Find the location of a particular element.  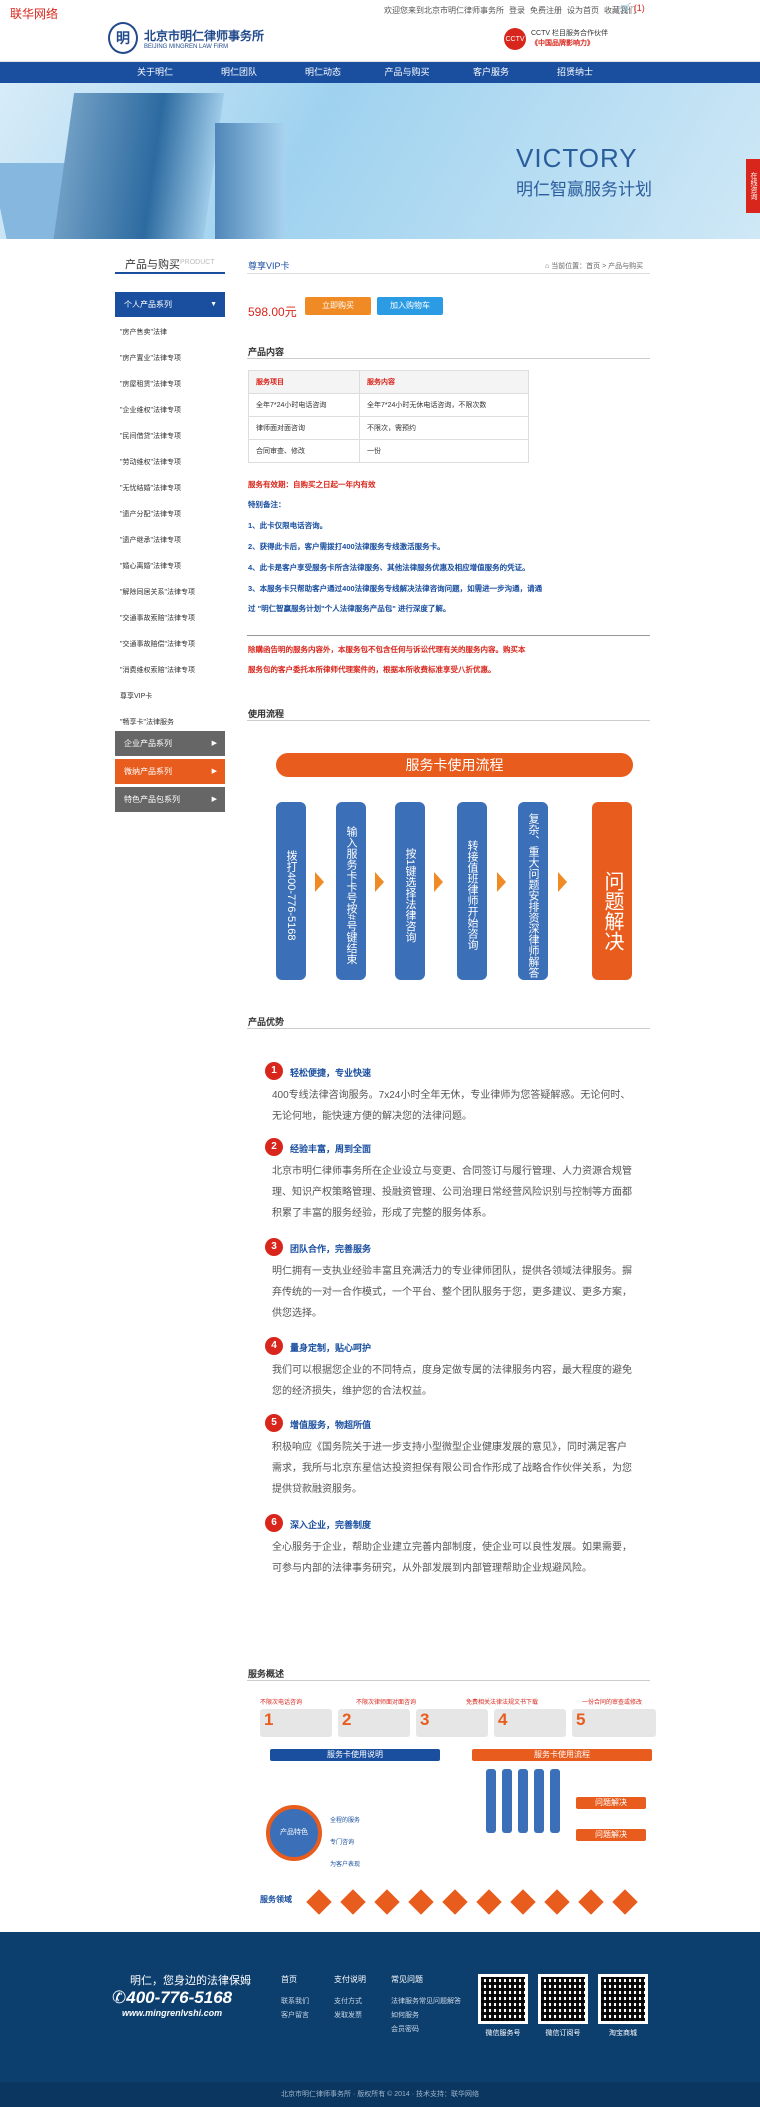

sidebar-category-personal: 个人产品系列 ▼ is located at coordinates (170, 304).